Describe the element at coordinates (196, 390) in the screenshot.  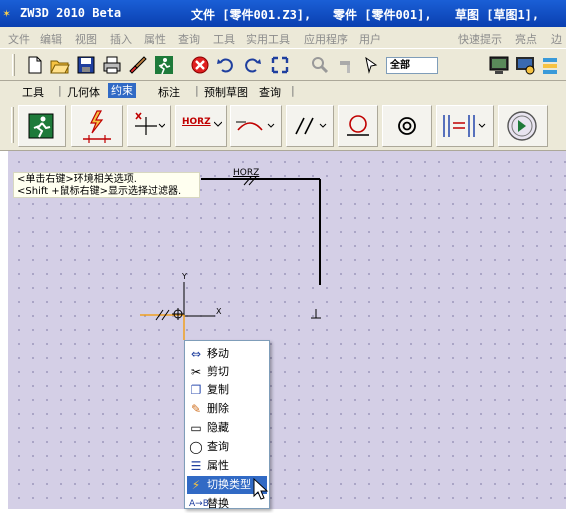
I see `copy-icon: ❐` at that location.